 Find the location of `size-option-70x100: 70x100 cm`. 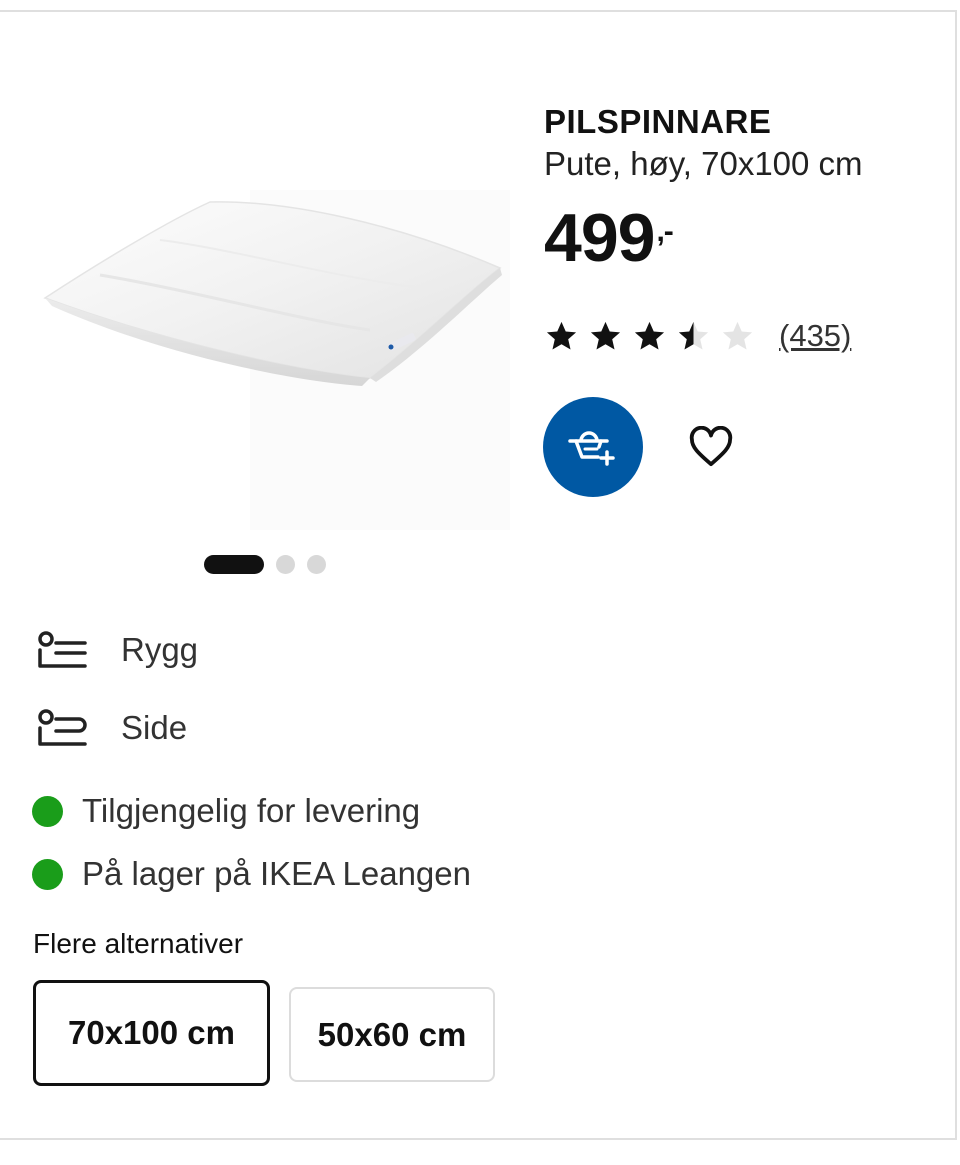

size-option-70x100: 70x100 cm is located at coordinates (151, 1033).